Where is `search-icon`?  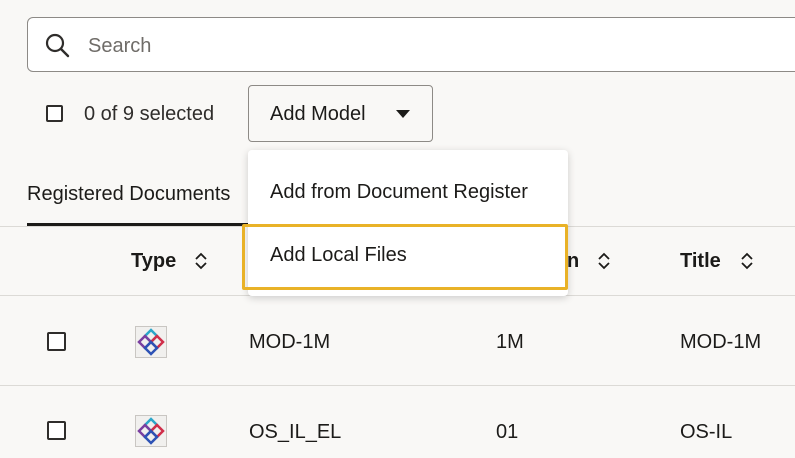
search-icon is located at coordinates (57, 45).